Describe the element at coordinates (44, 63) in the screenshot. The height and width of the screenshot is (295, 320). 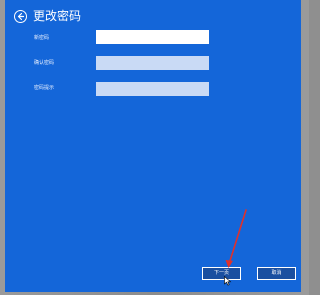
I see `confirm-password-label: 确认密码` at that location.